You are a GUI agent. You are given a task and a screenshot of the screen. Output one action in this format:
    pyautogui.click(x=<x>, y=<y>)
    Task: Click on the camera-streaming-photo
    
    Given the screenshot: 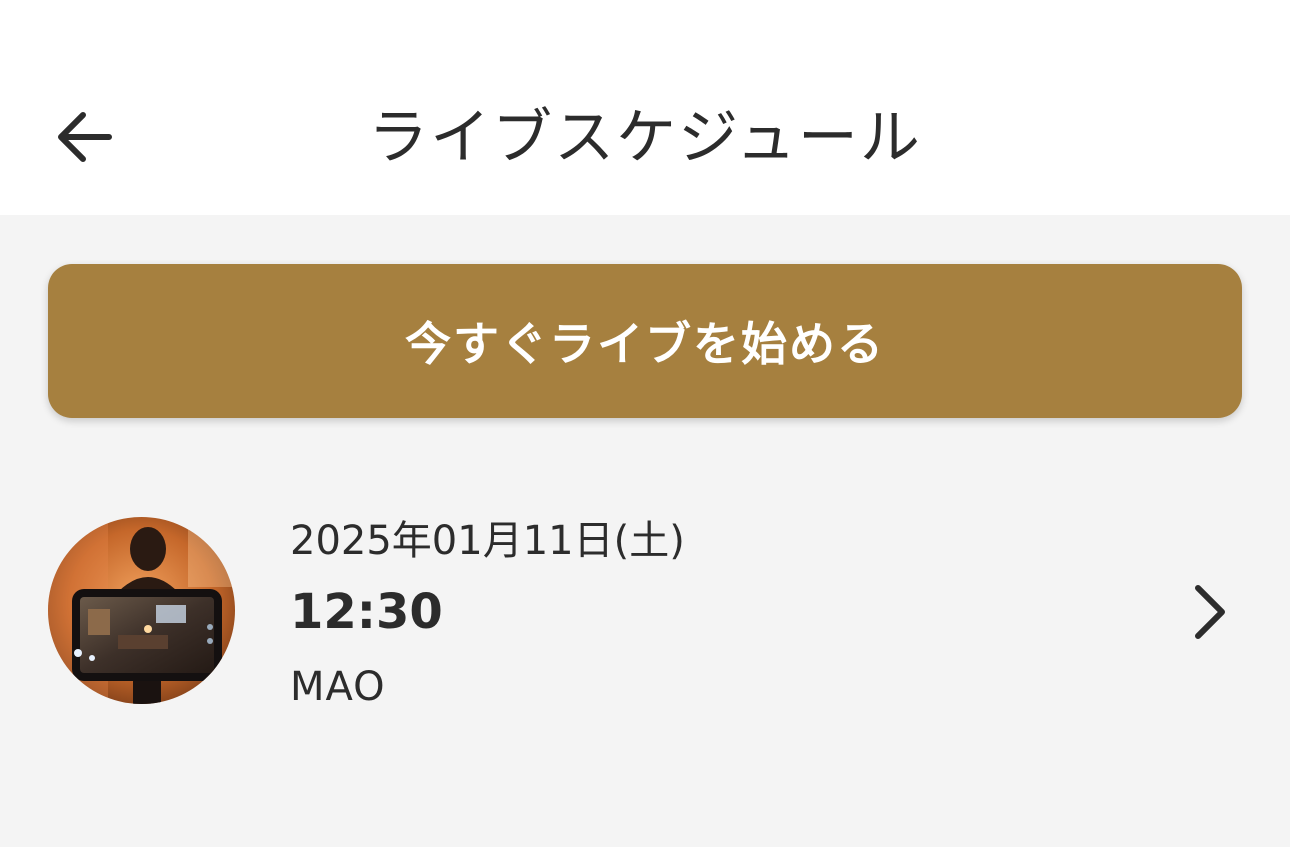 What is the action you would take?
    pyautogui.click(x=141, y=610)
    